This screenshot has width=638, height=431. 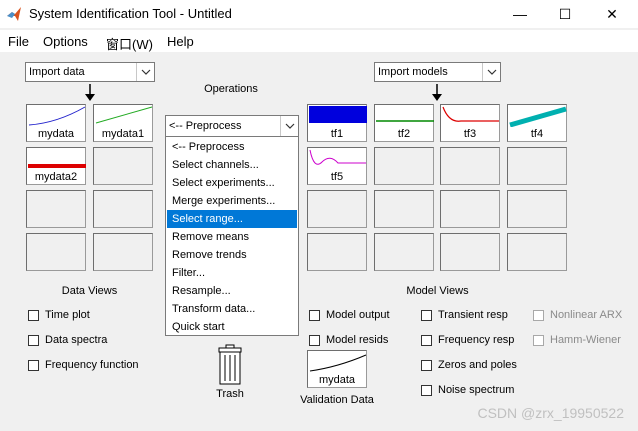 What do you see at coordinates (476, 340) in the screenshot?
I see `checkbox-label: Frequency resp` at bounding box center [476, 340].